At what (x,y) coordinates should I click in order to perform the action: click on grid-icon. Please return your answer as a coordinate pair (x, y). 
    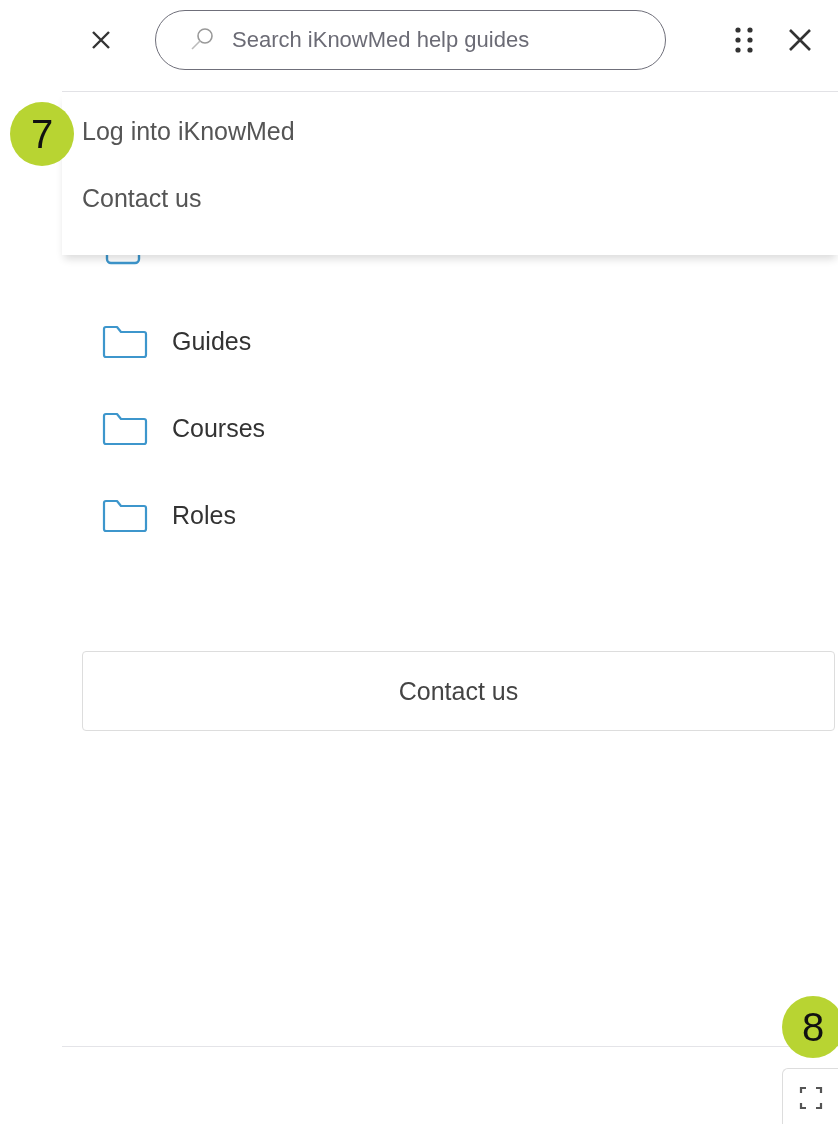
    Looking at the image, I should click on (744, 40).